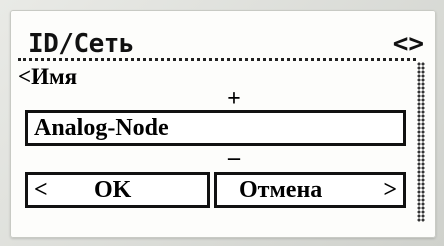 This screenshot has width=444, height=246. Describe the element at coordinates (81, 44) in the screenshot. I see `page-title: ID/Сеть` at that location.